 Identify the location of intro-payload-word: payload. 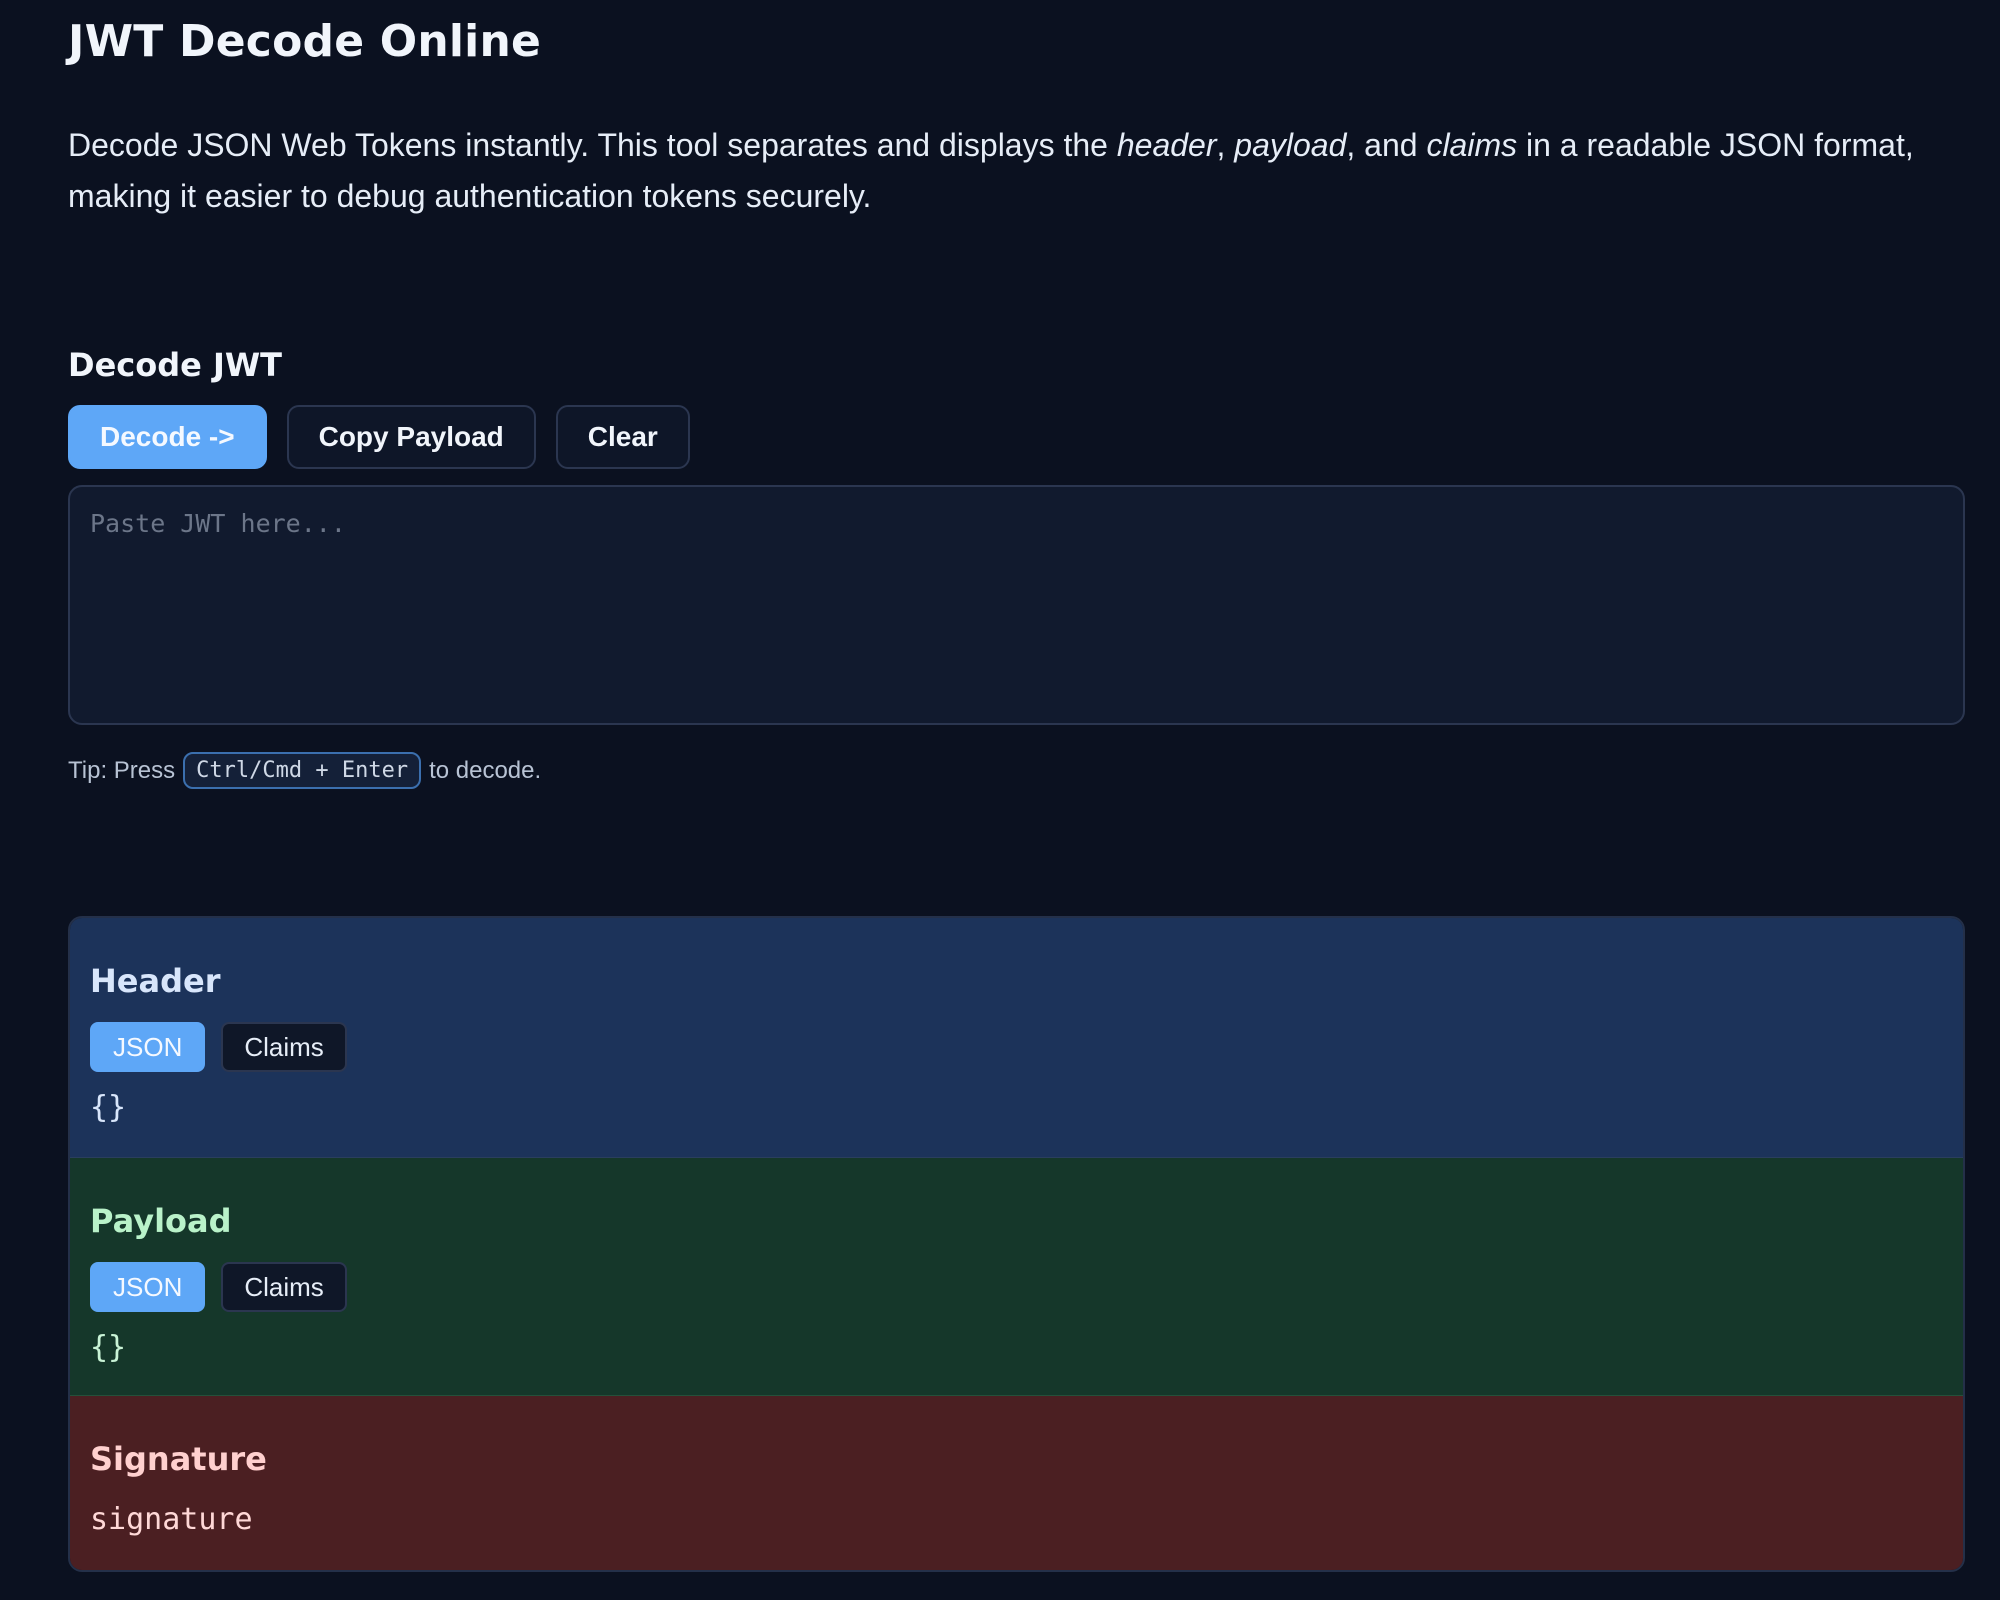
(1290, 145).